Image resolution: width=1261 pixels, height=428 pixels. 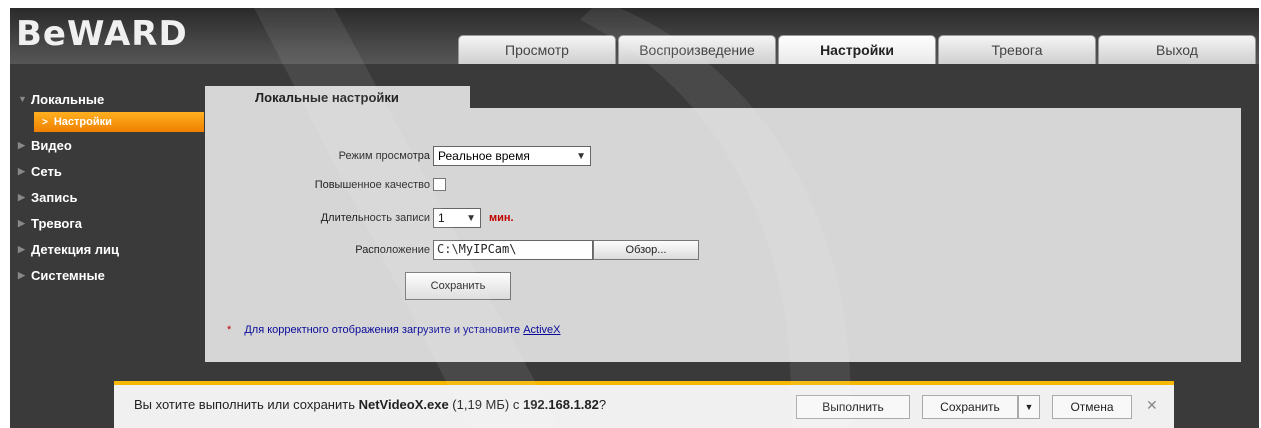 What do you see at coordinates (107, 275) in the screenshot?
I see `sidebar-item-system: ▶ Системные` at bounding box center [107, 275].